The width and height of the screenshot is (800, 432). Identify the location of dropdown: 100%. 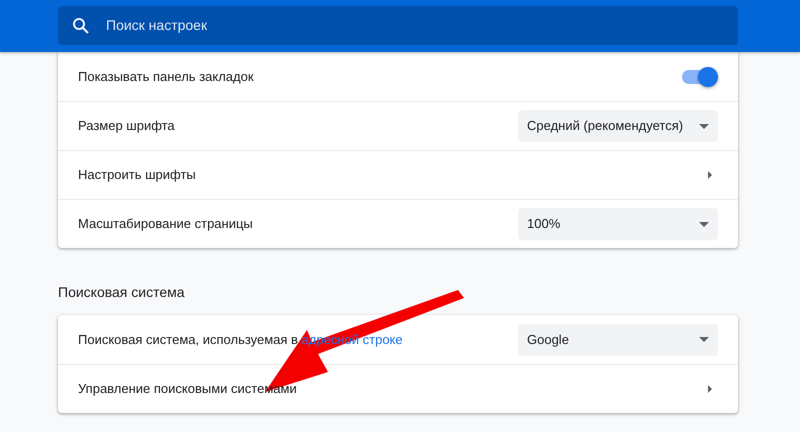
(618, 224).